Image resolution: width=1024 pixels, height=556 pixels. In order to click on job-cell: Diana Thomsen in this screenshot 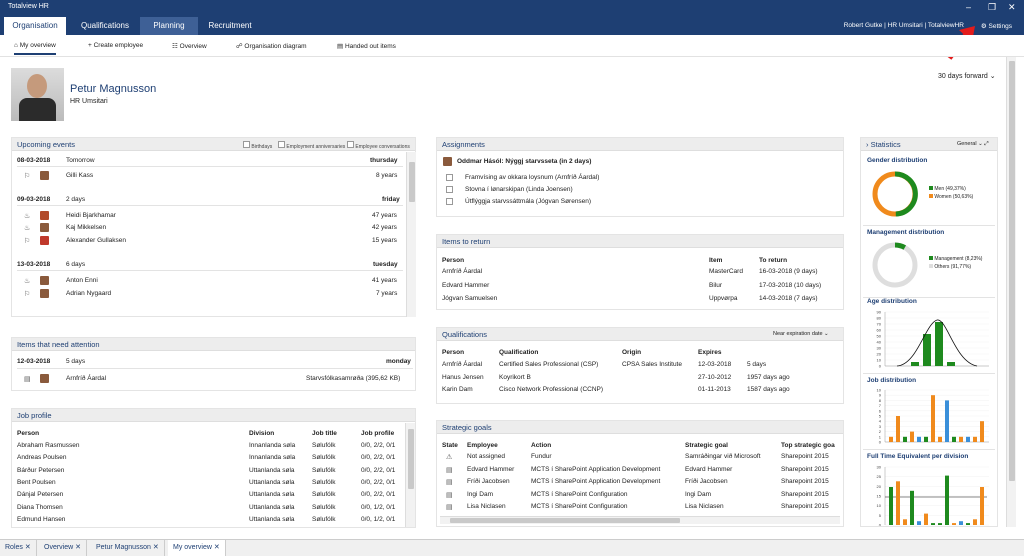, I will do `click(40, 507)`.